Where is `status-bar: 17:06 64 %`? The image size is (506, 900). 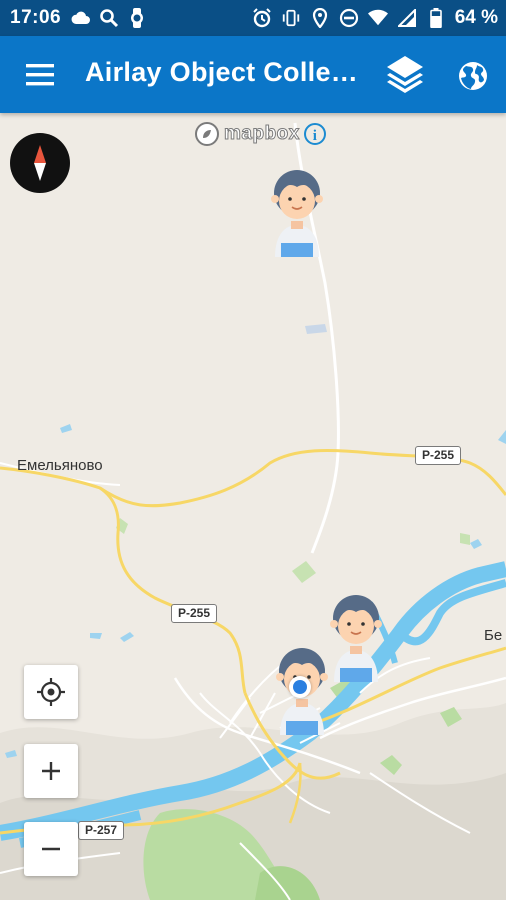
status-bar: 17:06 64 % is located at coordinates (253, 18).